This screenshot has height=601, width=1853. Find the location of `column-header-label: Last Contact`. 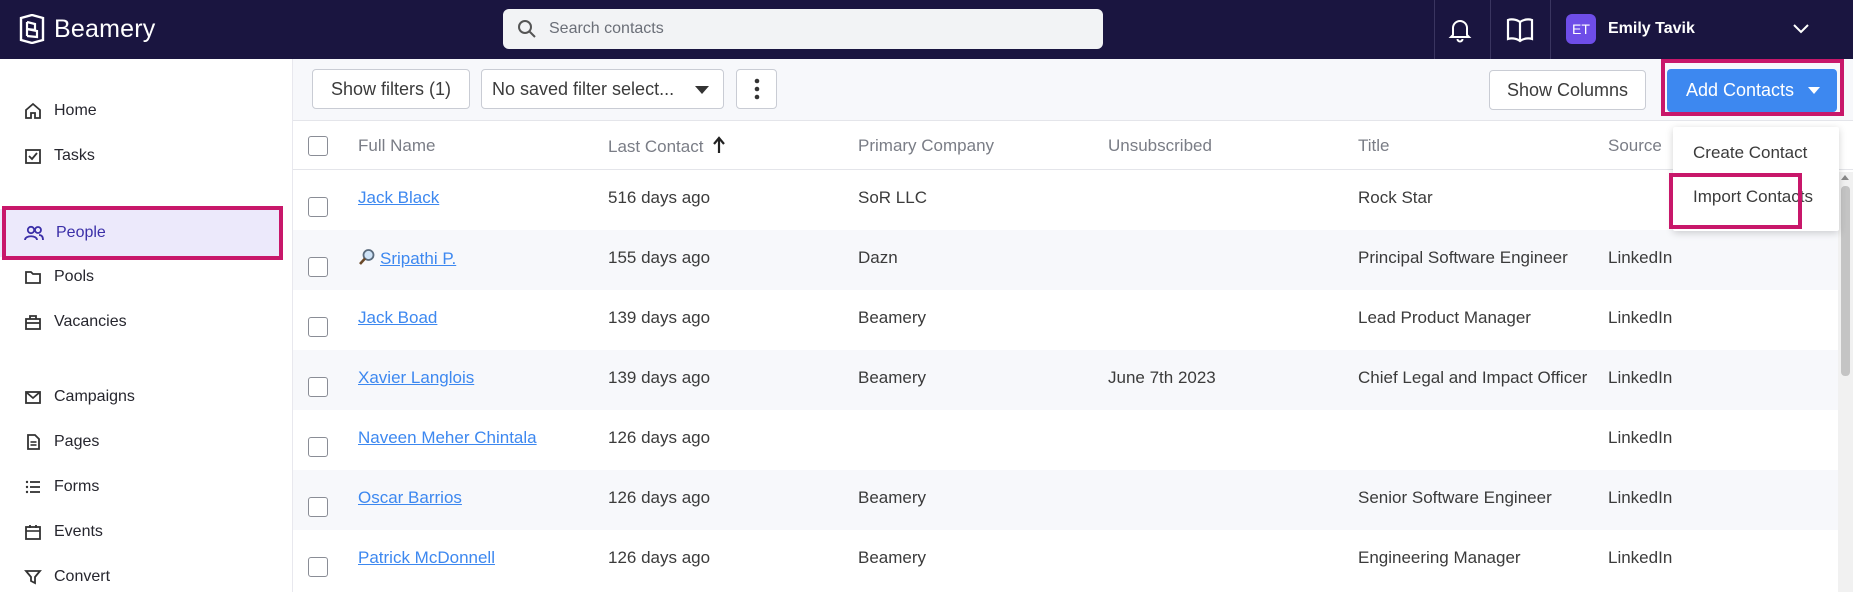

column-header-label: Last Contact is located at coordinates (656, 146).